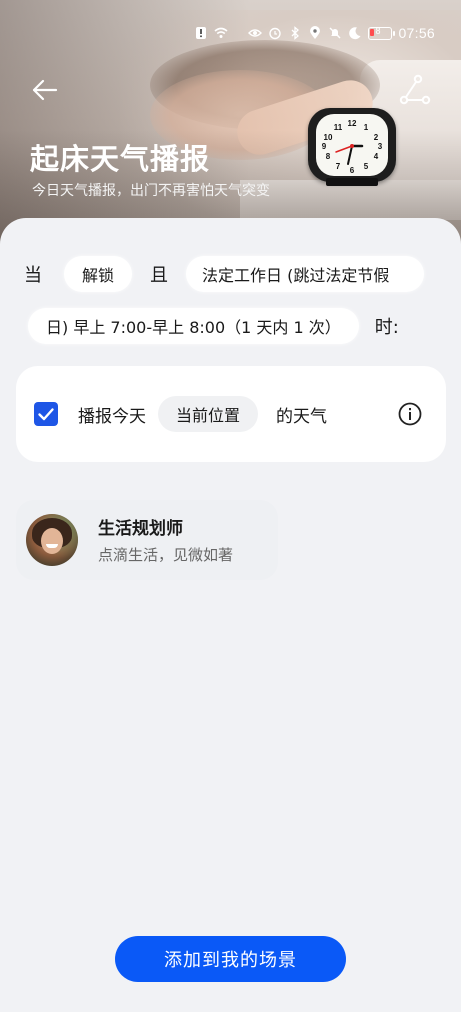 This screenshot has width=461, height=1012. What do you see at coordinates (33, 275) in the screenshot?
I see `when-word: 当` at bounding box center [33, 275].